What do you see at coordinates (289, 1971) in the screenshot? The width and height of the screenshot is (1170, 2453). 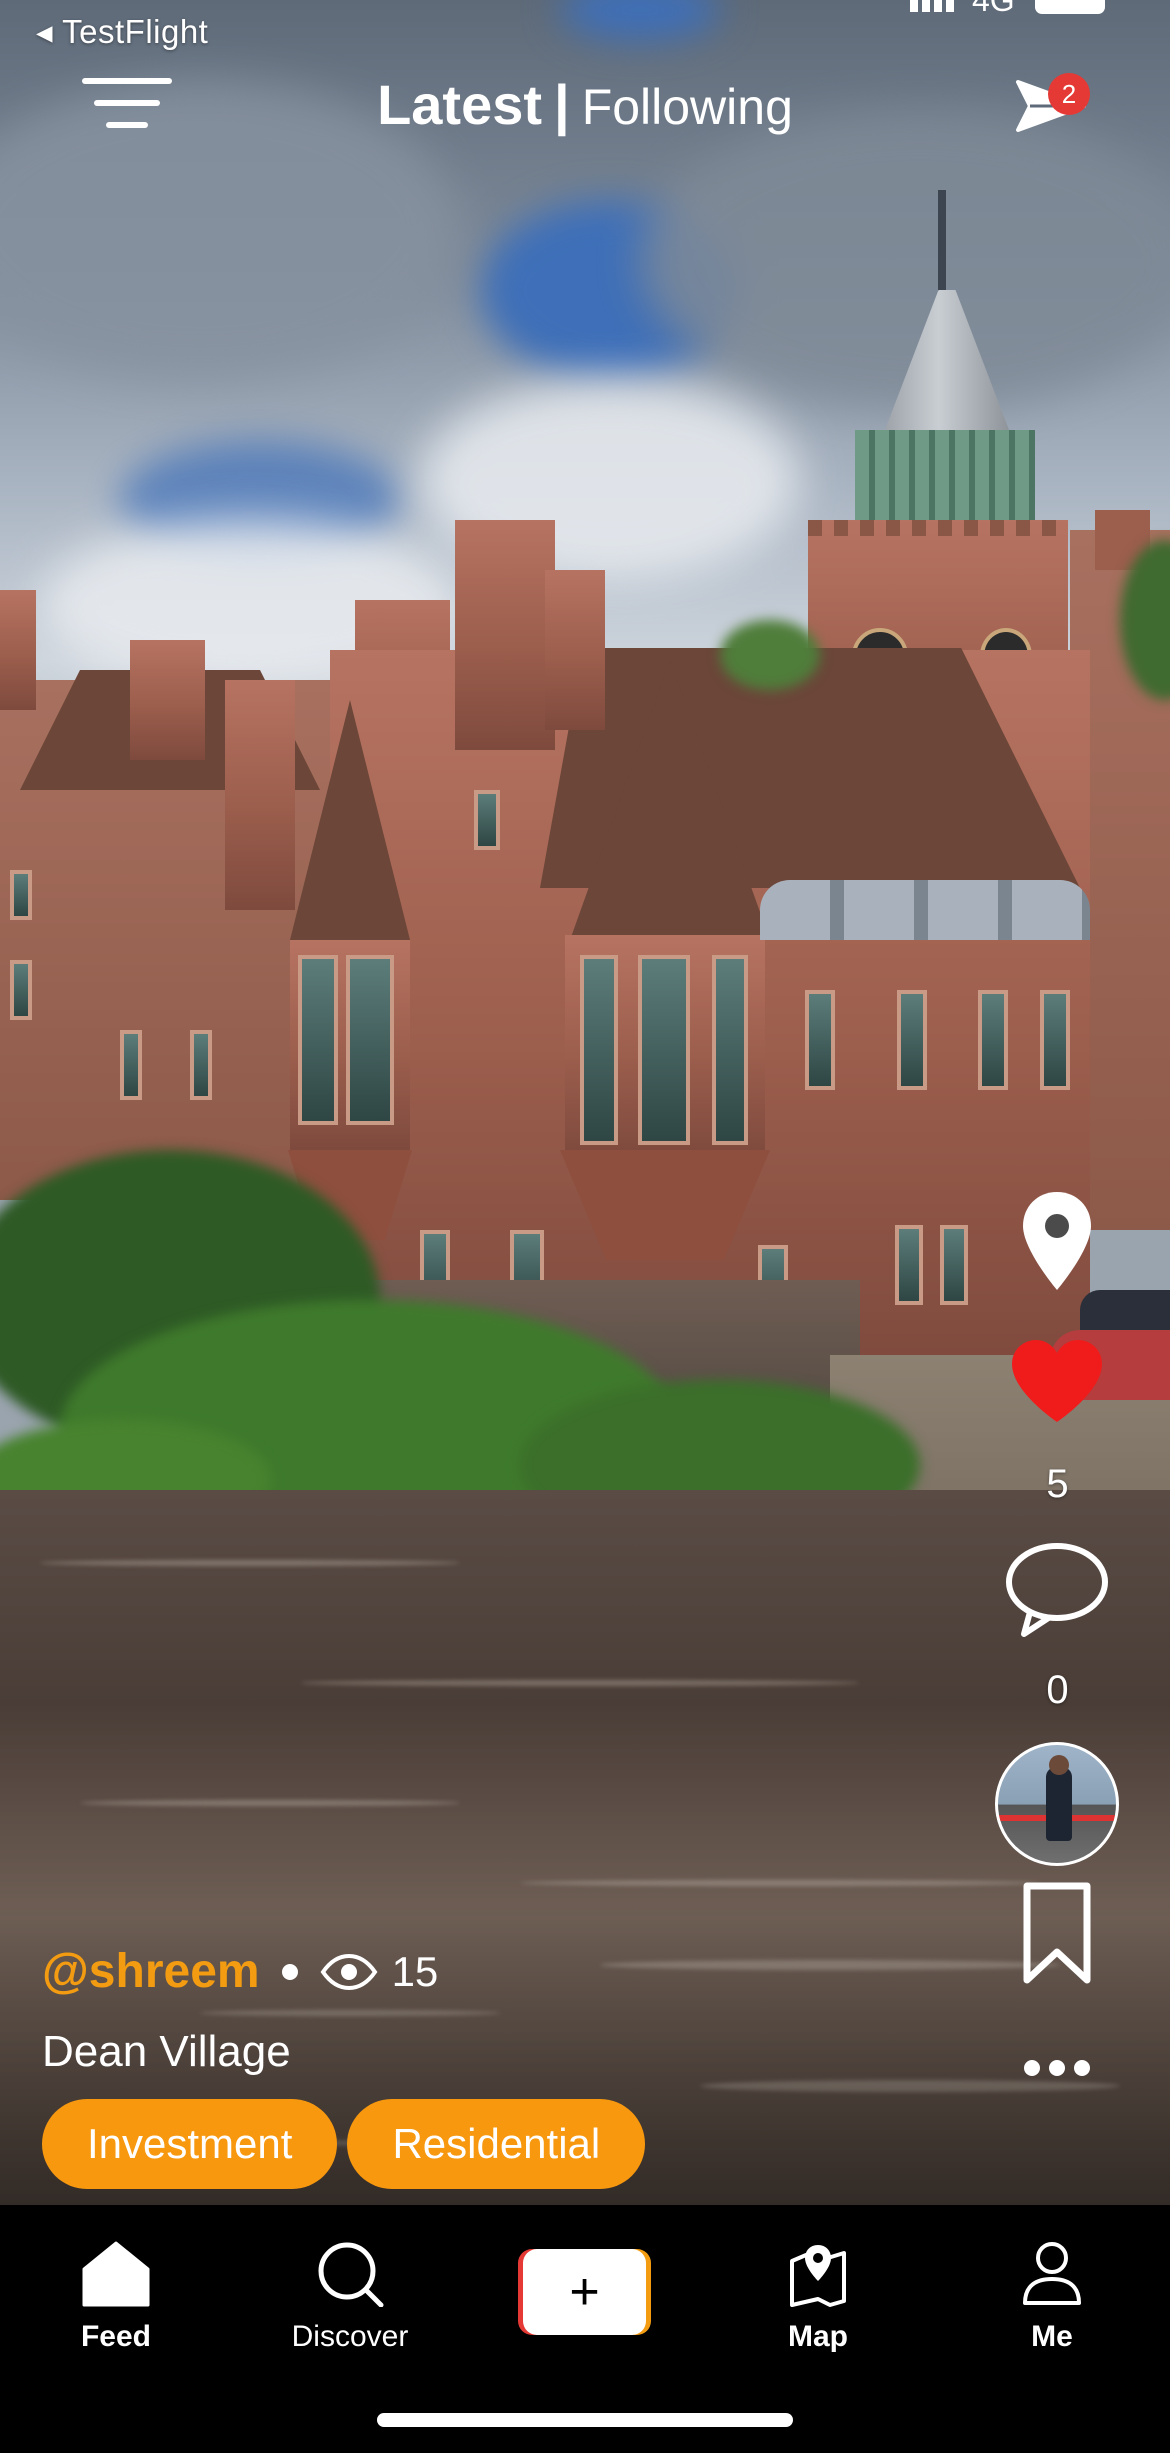 I see `meta-separator-dot` at bounding box center [289, 1971].